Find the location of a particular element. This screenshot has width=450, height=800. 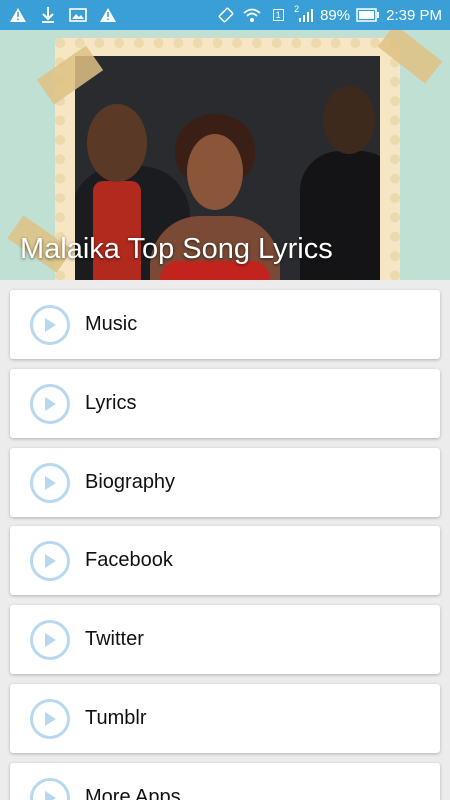

menu-item-facebook: Facebook is located at coordinates (225, 560).